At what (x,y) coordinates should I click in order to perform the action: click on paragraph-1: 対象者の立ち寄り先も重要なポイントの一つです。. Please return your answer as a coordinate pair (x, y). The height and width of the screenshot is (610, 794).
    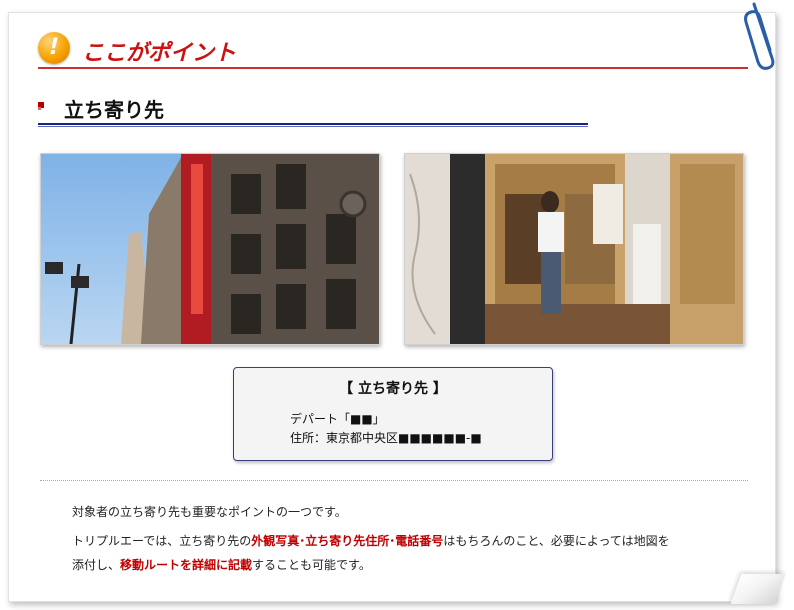
    Looking at the image, I should click on (209, 512).